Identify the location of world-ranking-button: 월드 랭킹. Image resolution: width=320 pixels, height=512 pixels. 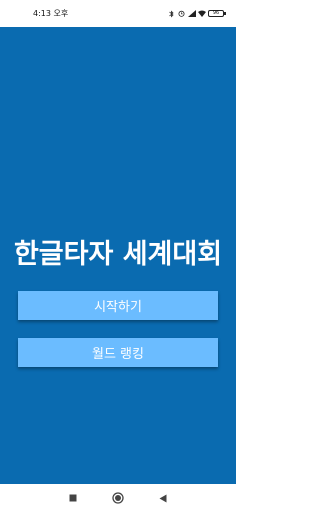
(118, 352).